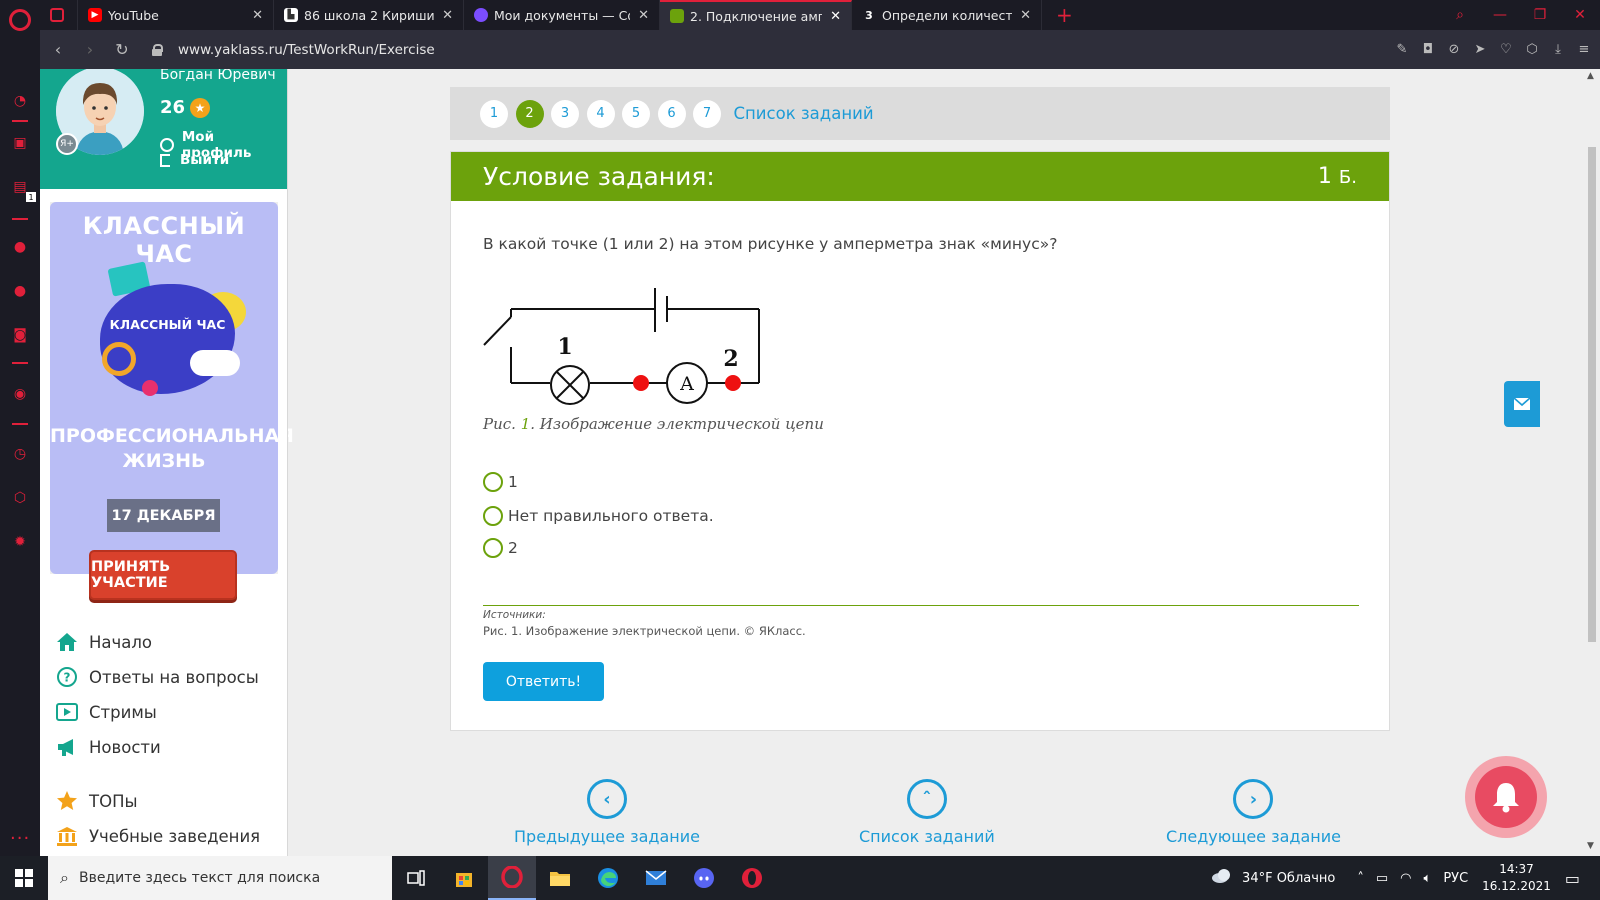 The height and width of the screenshot is (900, 1600). I want to click on file-explorer-icon, so click(560, 878).